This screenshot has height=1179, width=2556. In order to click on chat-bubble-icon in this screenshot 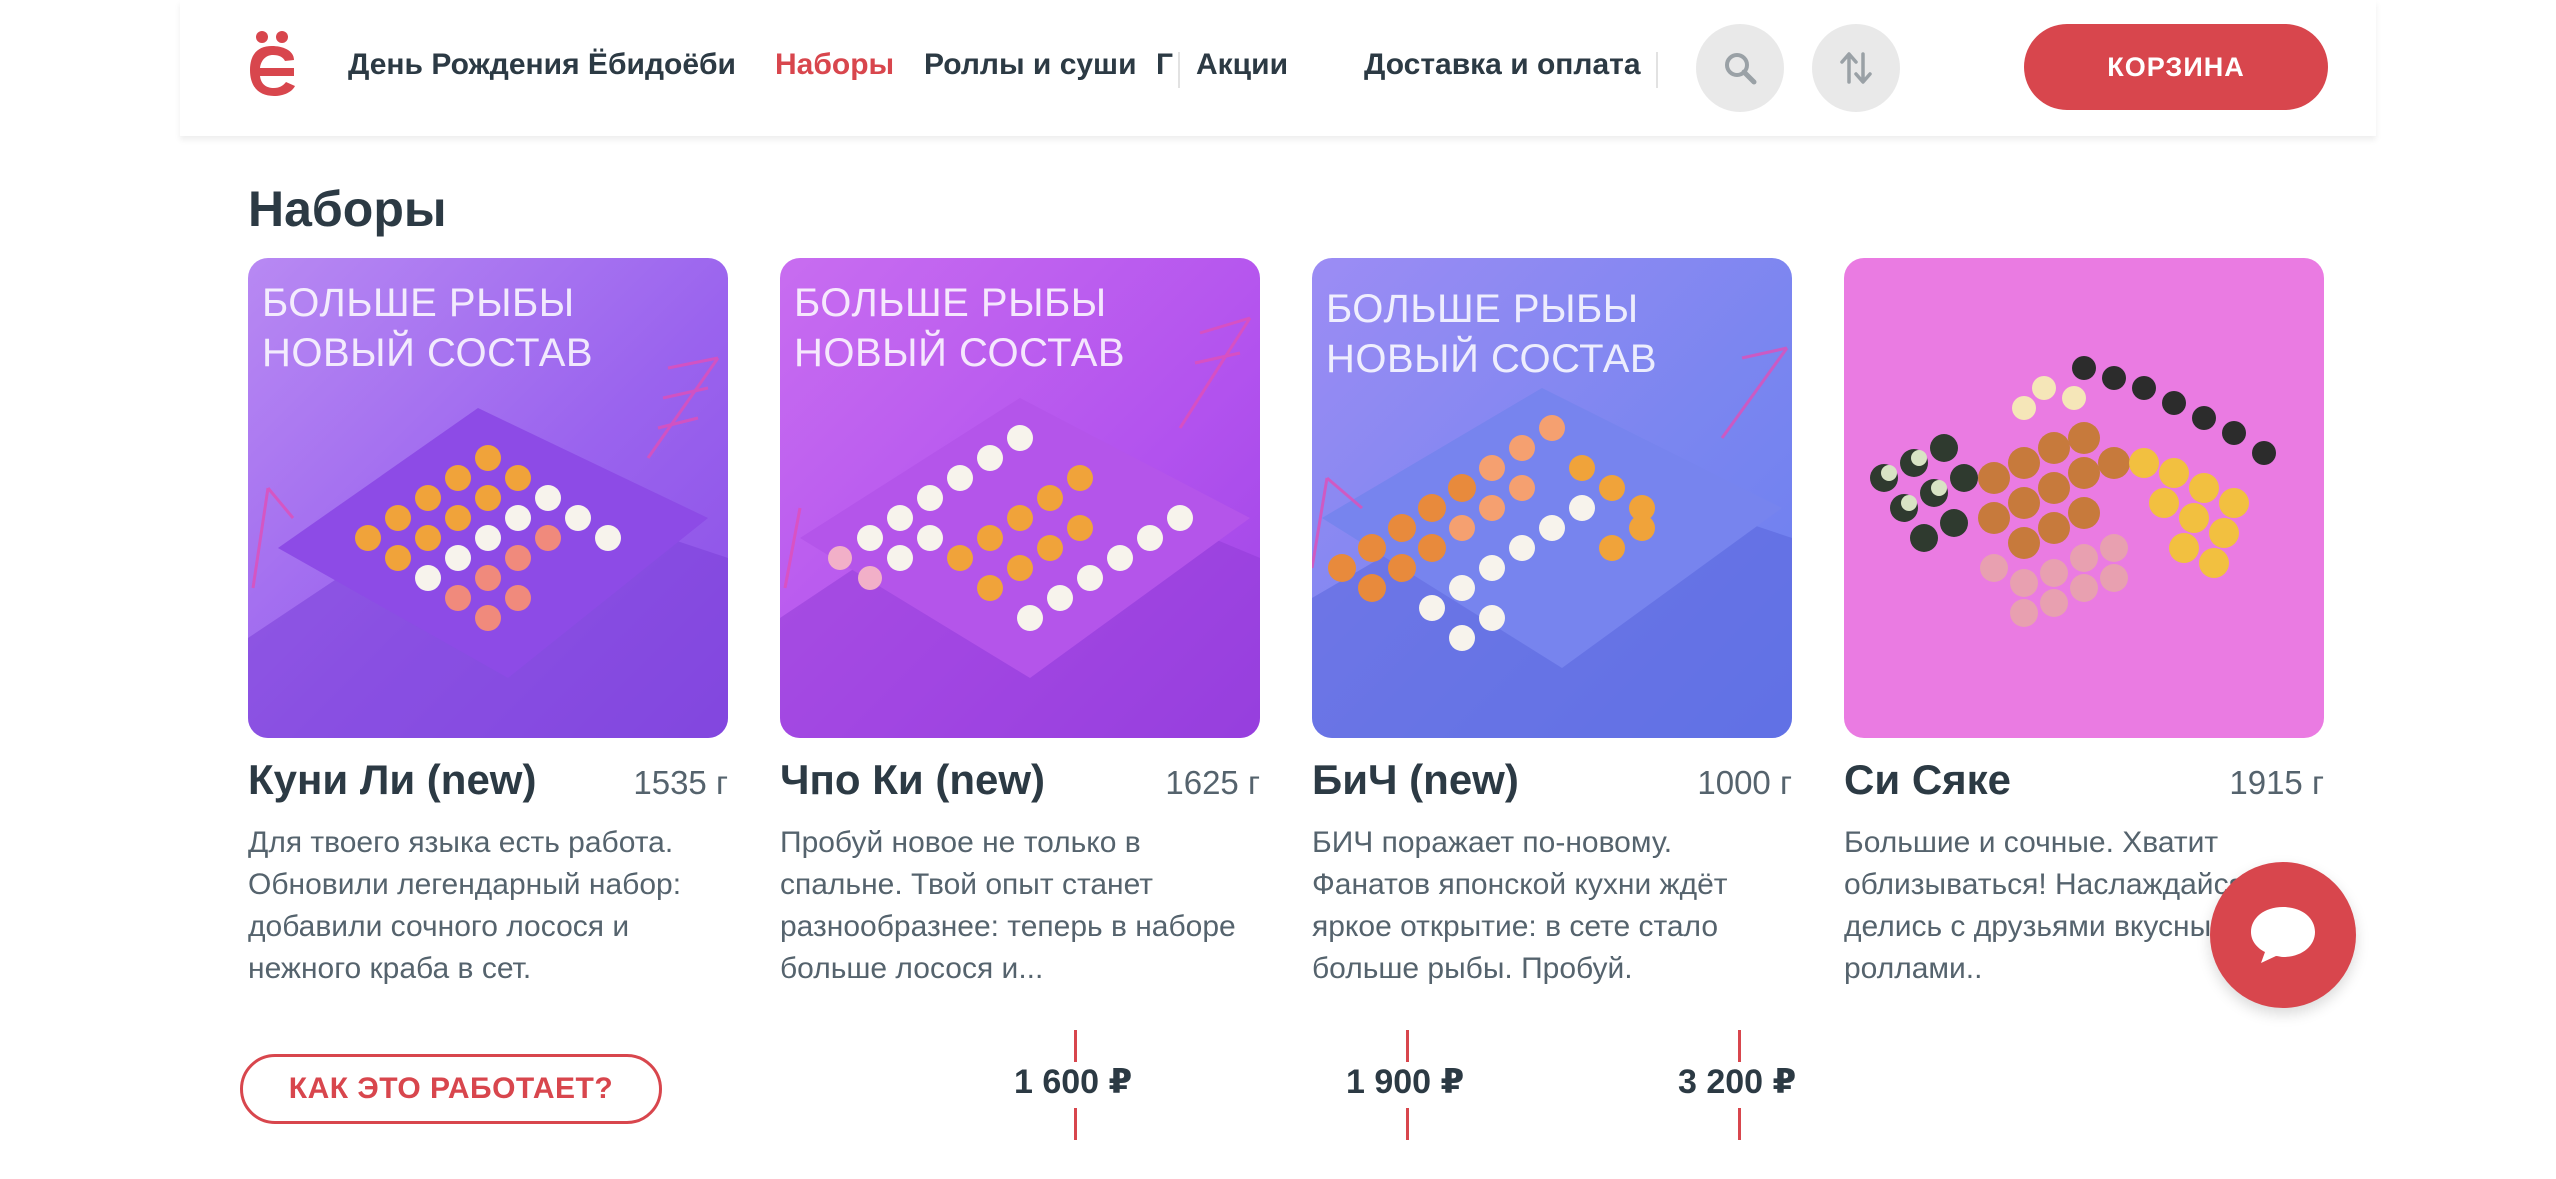, I will do `click(2283, 935)`.